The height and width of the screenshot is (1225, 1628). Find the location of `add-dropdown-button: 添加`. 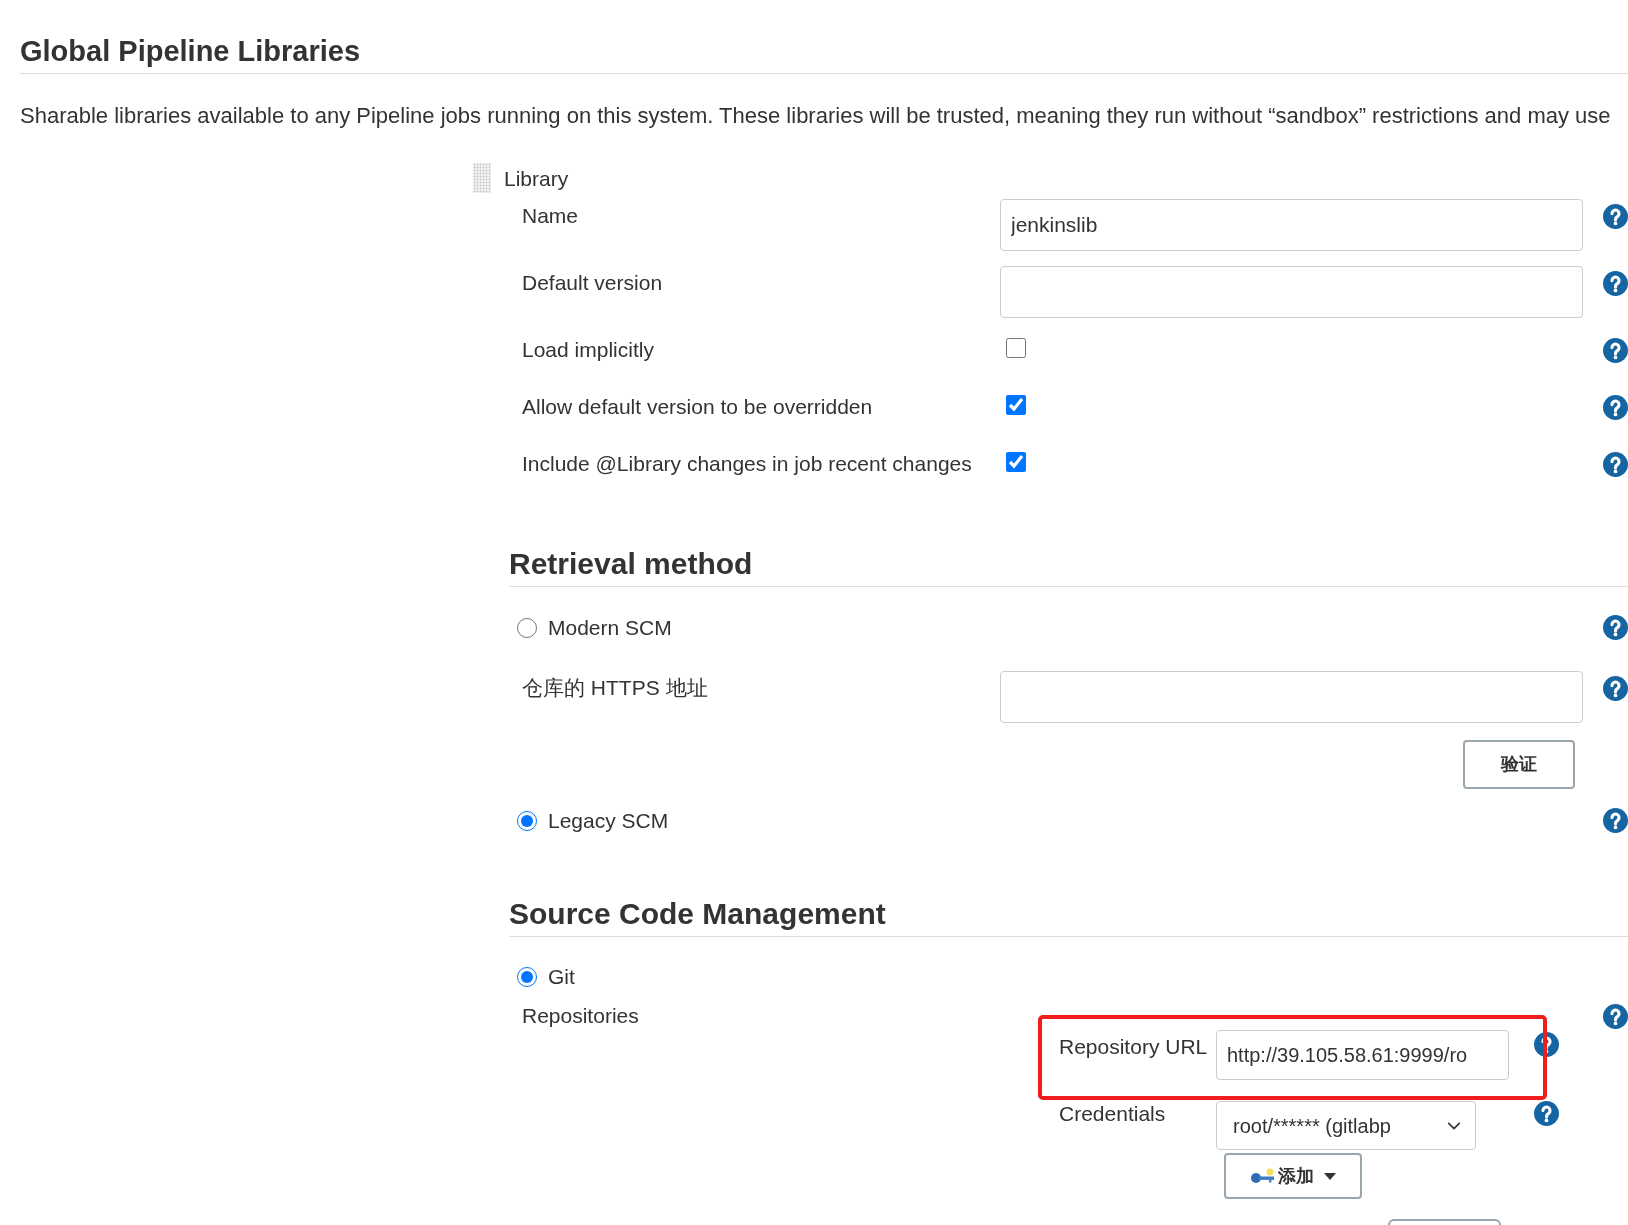

add-dropdown-button: 添加 is located at coordinates (1293, 1176).